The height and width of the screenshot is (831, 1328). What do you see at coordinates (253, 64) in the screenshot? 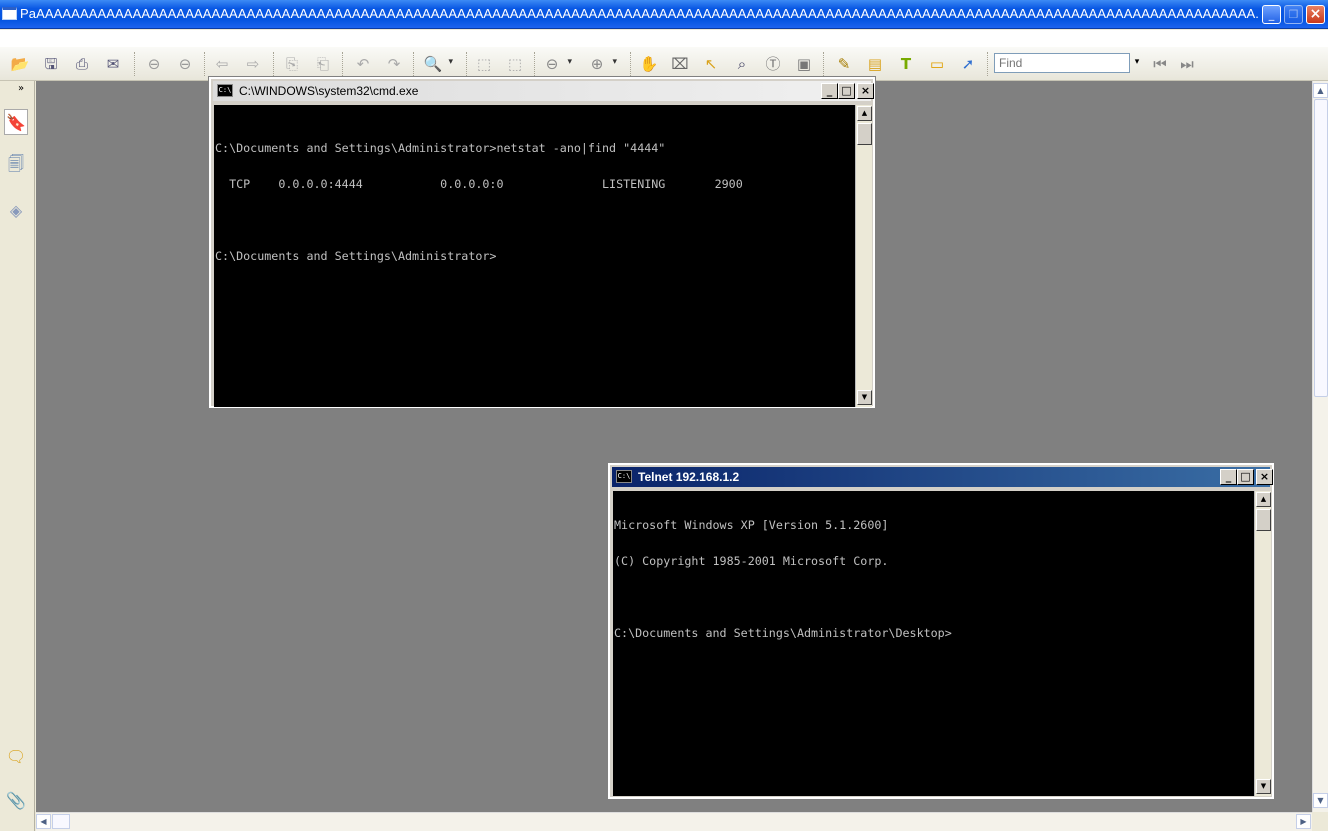
I see `forward-icon: ⇨` at bounding box center [253, 64].